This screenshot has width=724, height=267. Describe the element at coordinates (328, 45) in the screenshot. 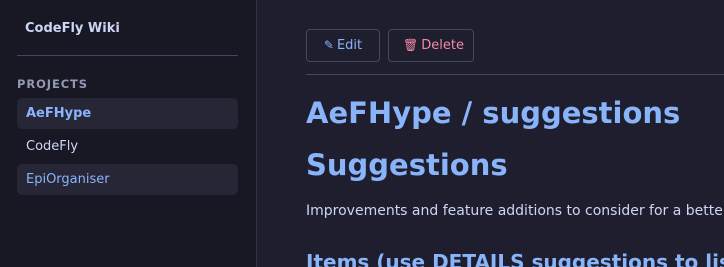

I see `pencil-icon: ✎` at that location.